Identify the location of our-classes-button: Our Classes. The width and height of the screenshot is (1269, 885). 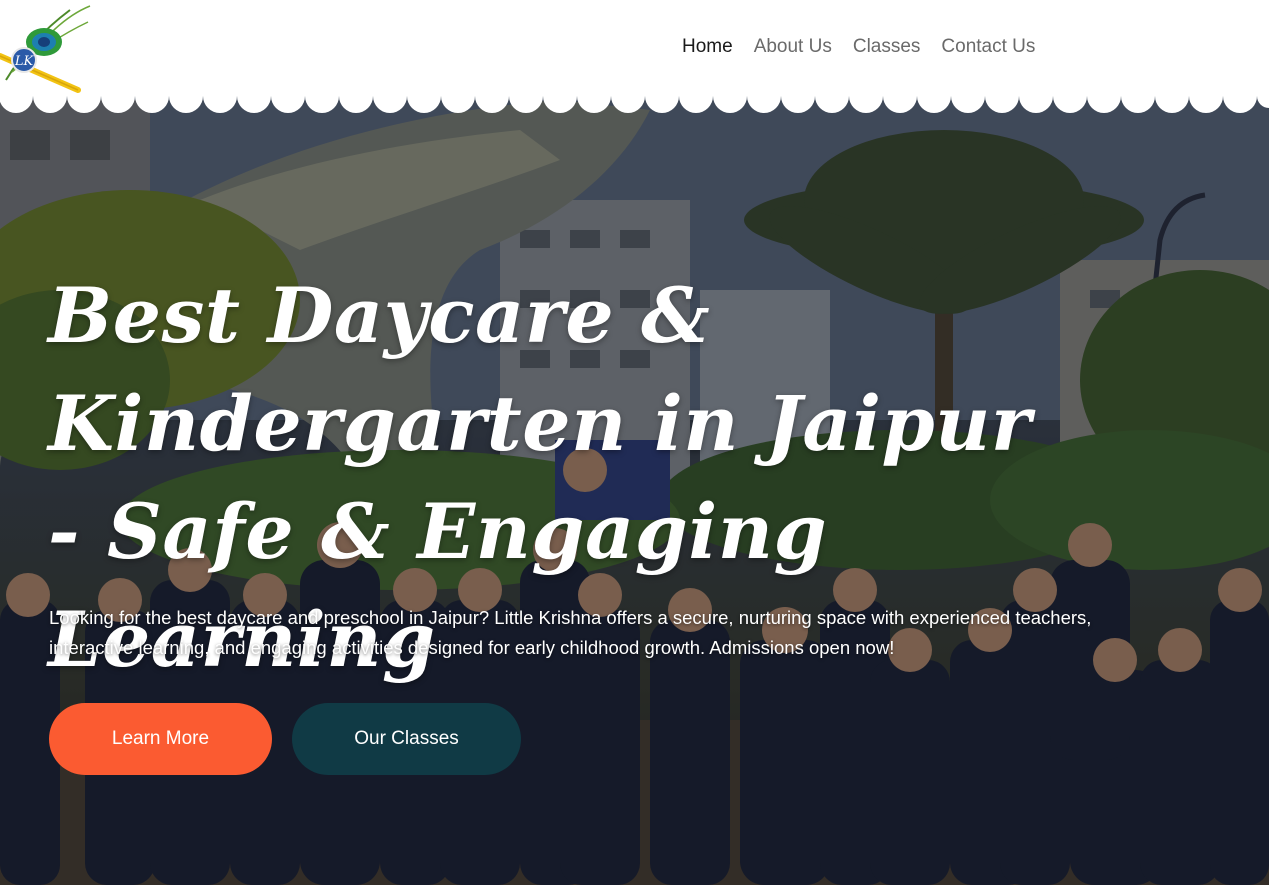
(406, 739).